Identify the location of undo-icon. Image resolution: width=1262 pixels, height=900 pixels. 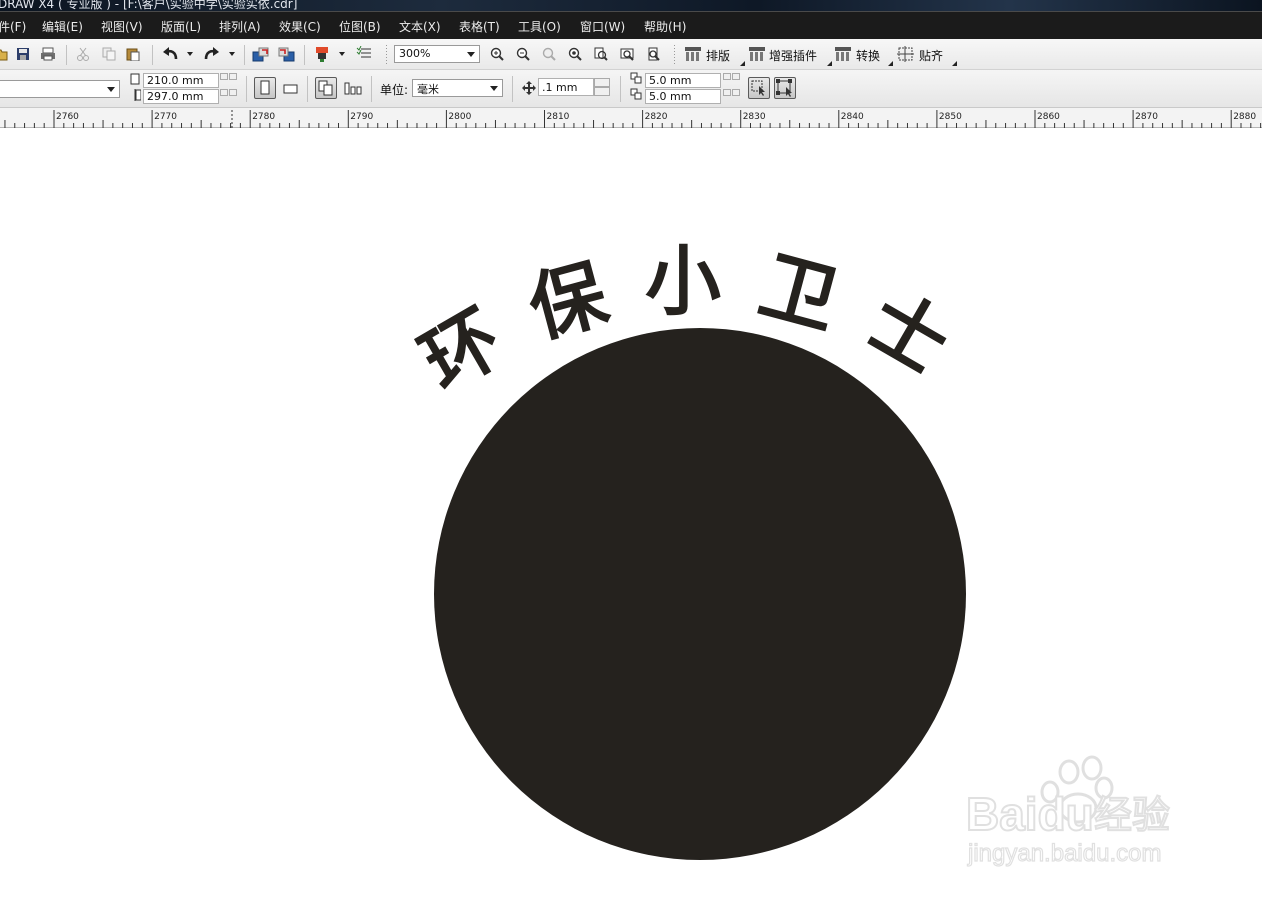
(171, 54).